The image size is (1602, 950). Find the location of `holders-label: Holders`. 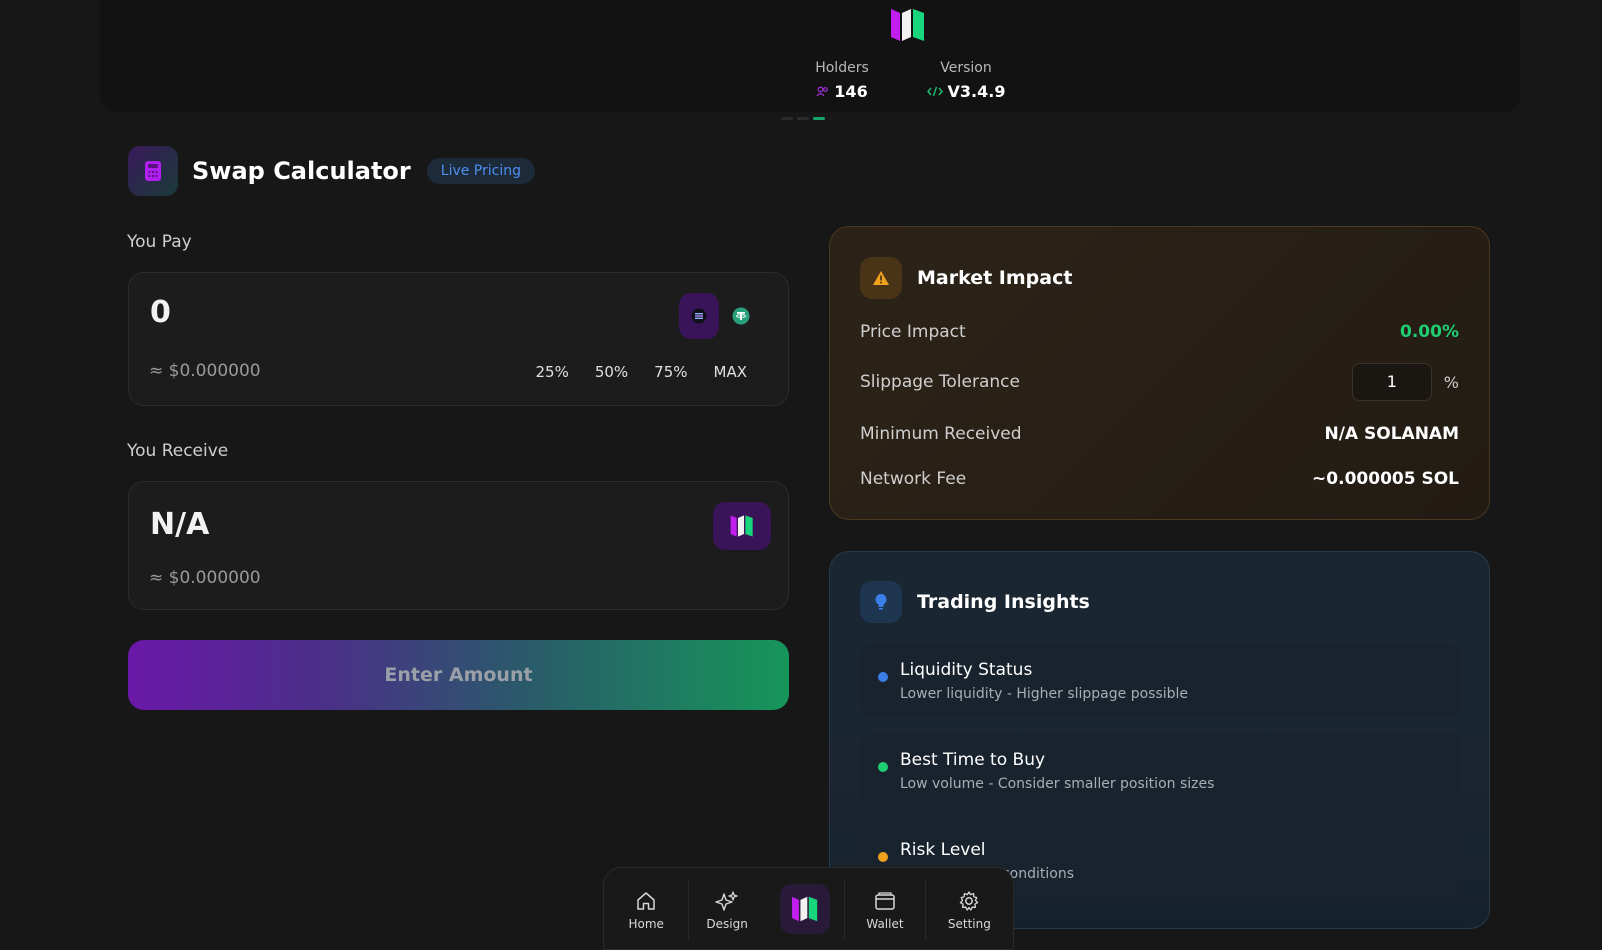

holders-label: Holders is located at coordinates (842, 68).